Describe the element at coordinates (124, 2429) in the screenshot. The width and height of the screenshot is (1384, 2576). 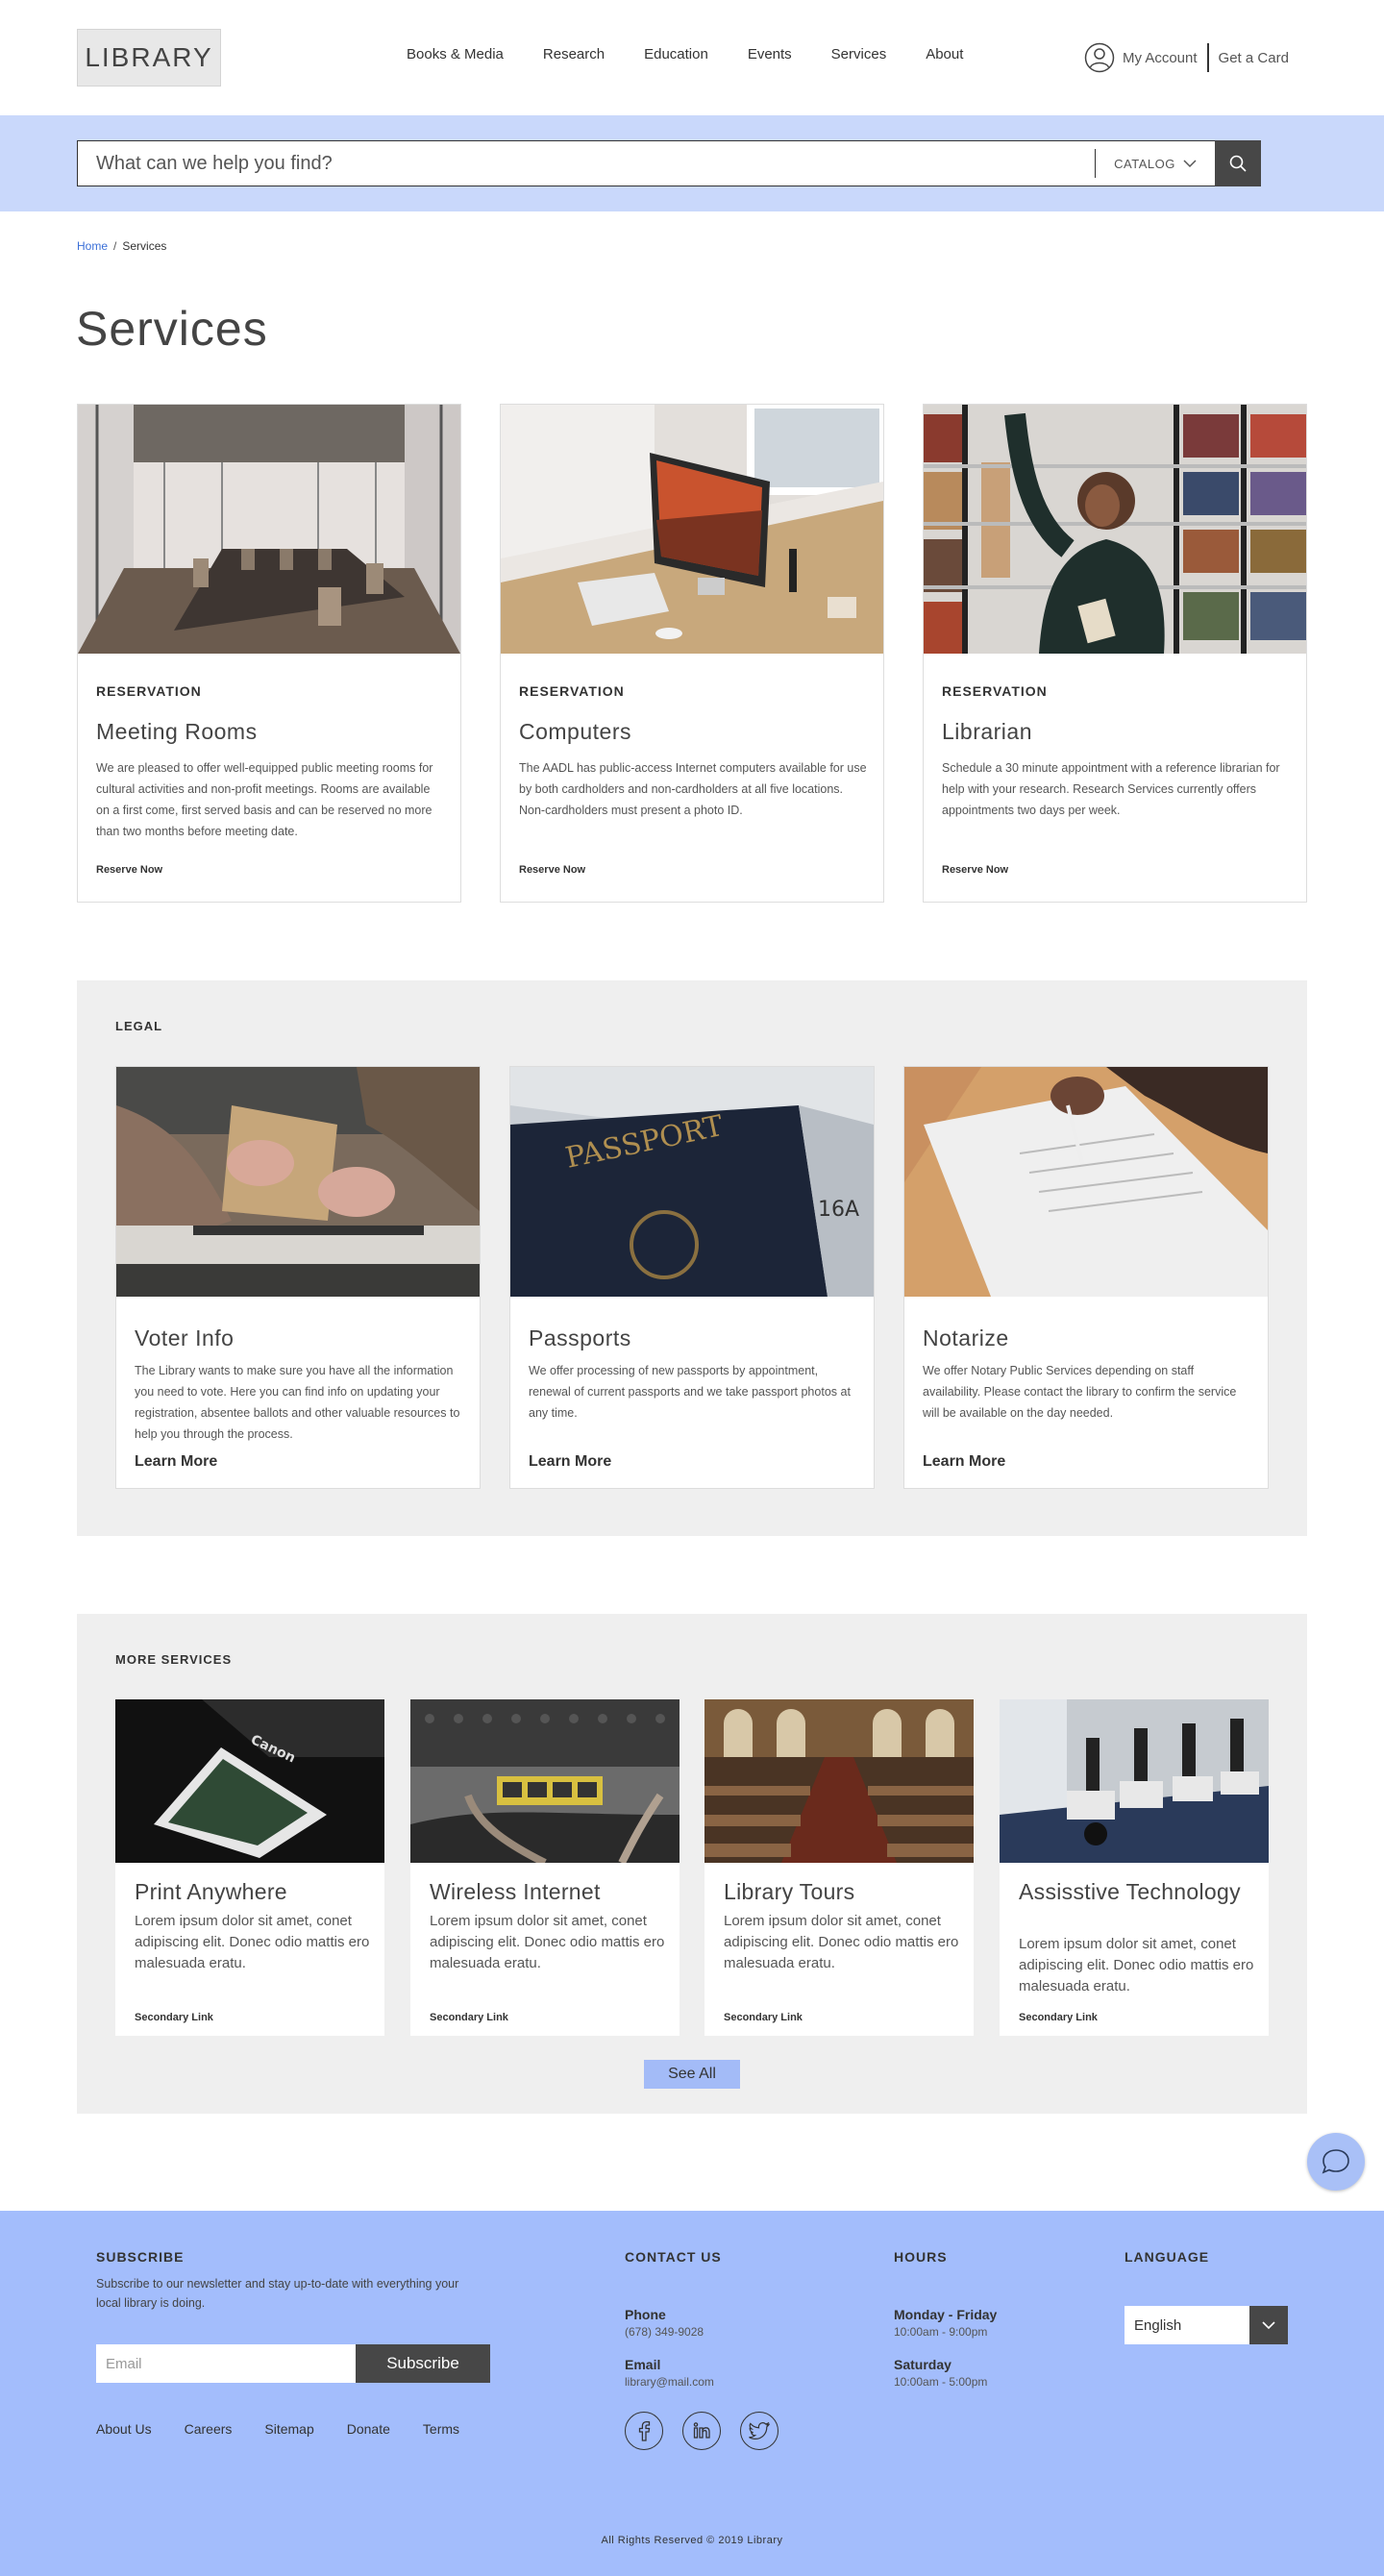
I see `footer-link-about-us: About Us` at that location.